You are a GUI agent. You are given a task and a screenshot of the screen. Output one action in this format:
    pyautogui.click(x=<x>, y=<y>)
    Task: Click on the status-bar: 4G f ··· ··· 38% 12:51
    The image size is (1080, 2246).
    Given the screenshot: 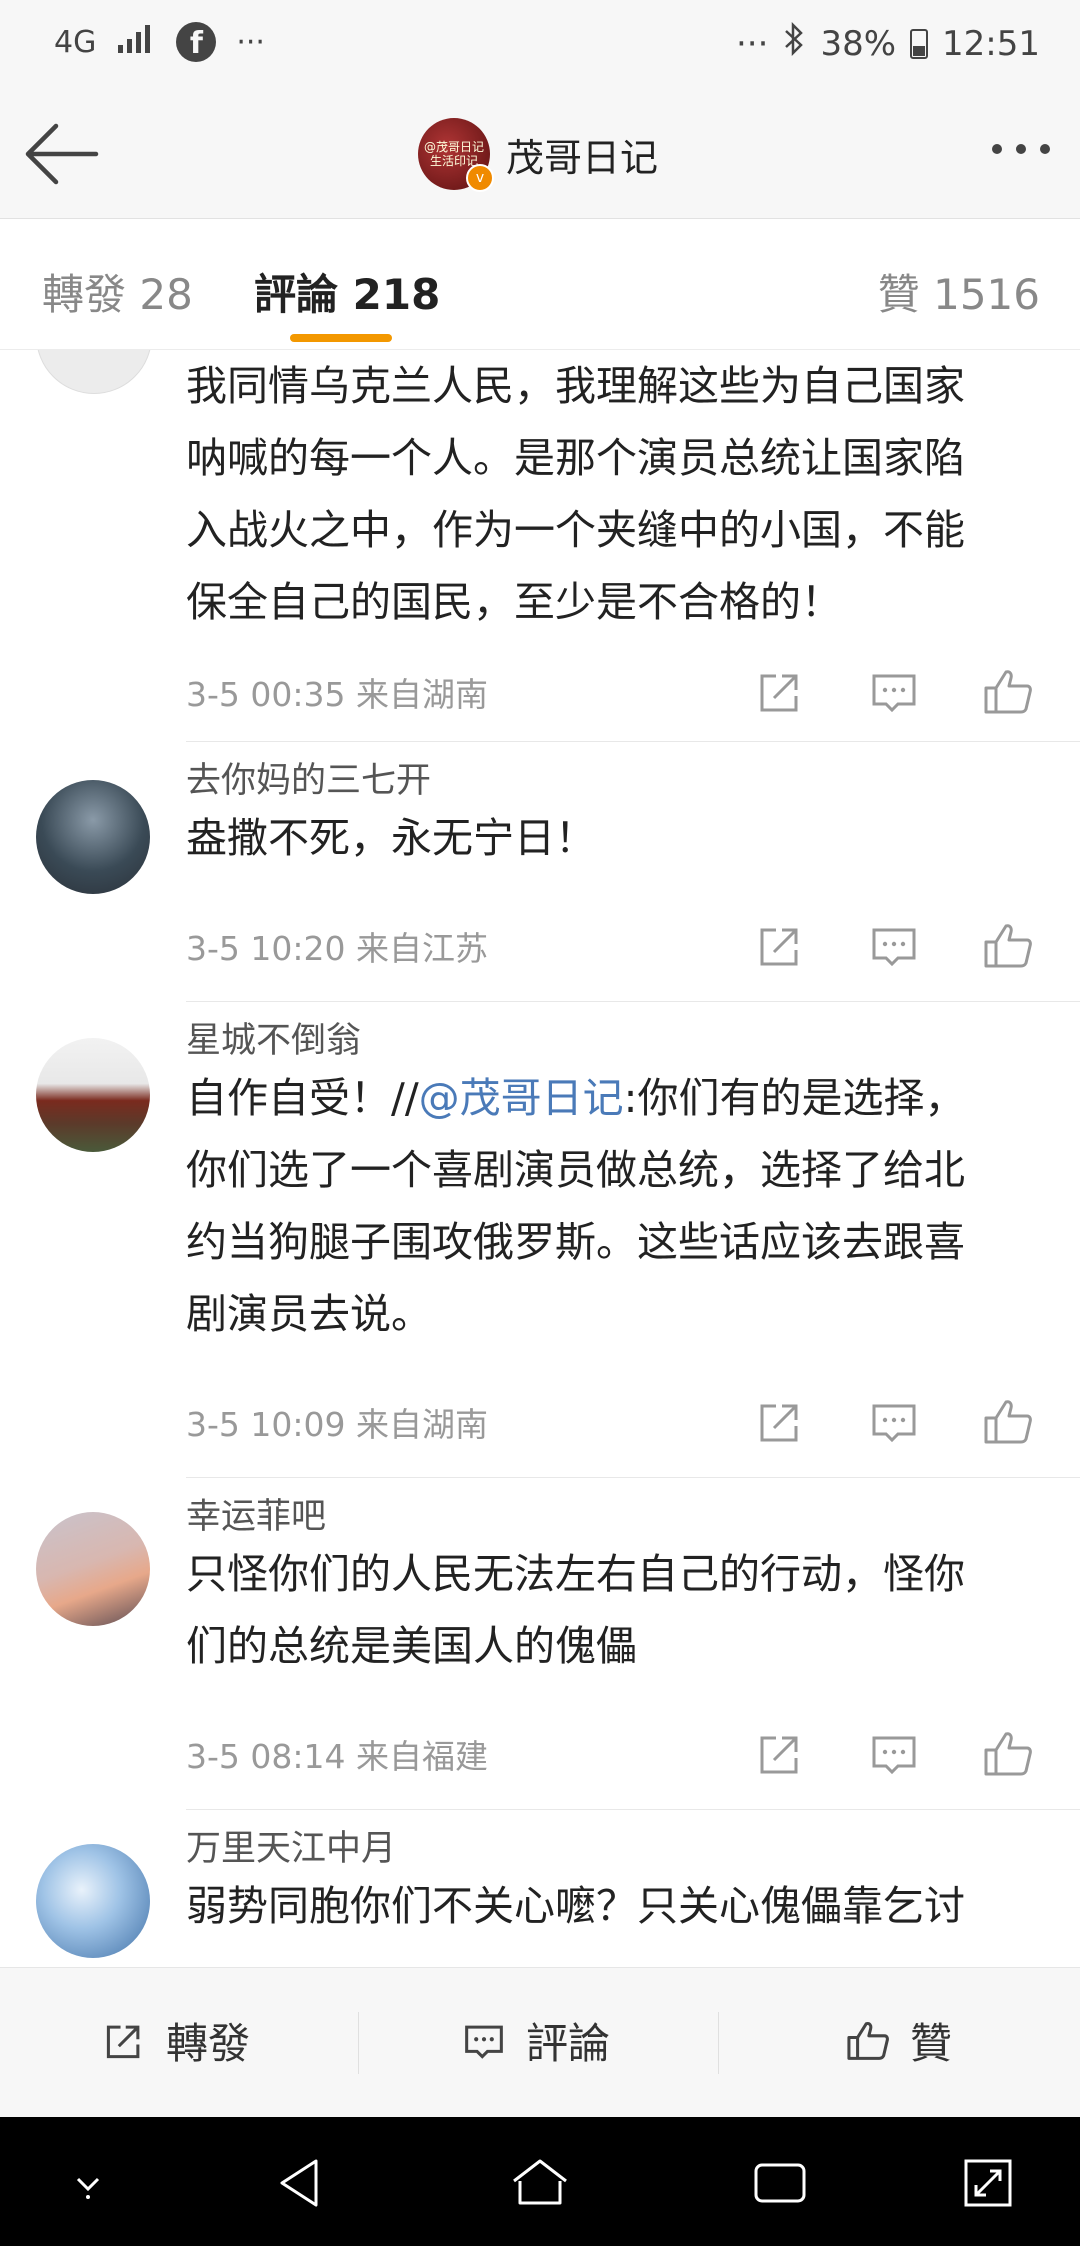 What is the action you would take?
    pyautogui.click(x=540, y=46)
    